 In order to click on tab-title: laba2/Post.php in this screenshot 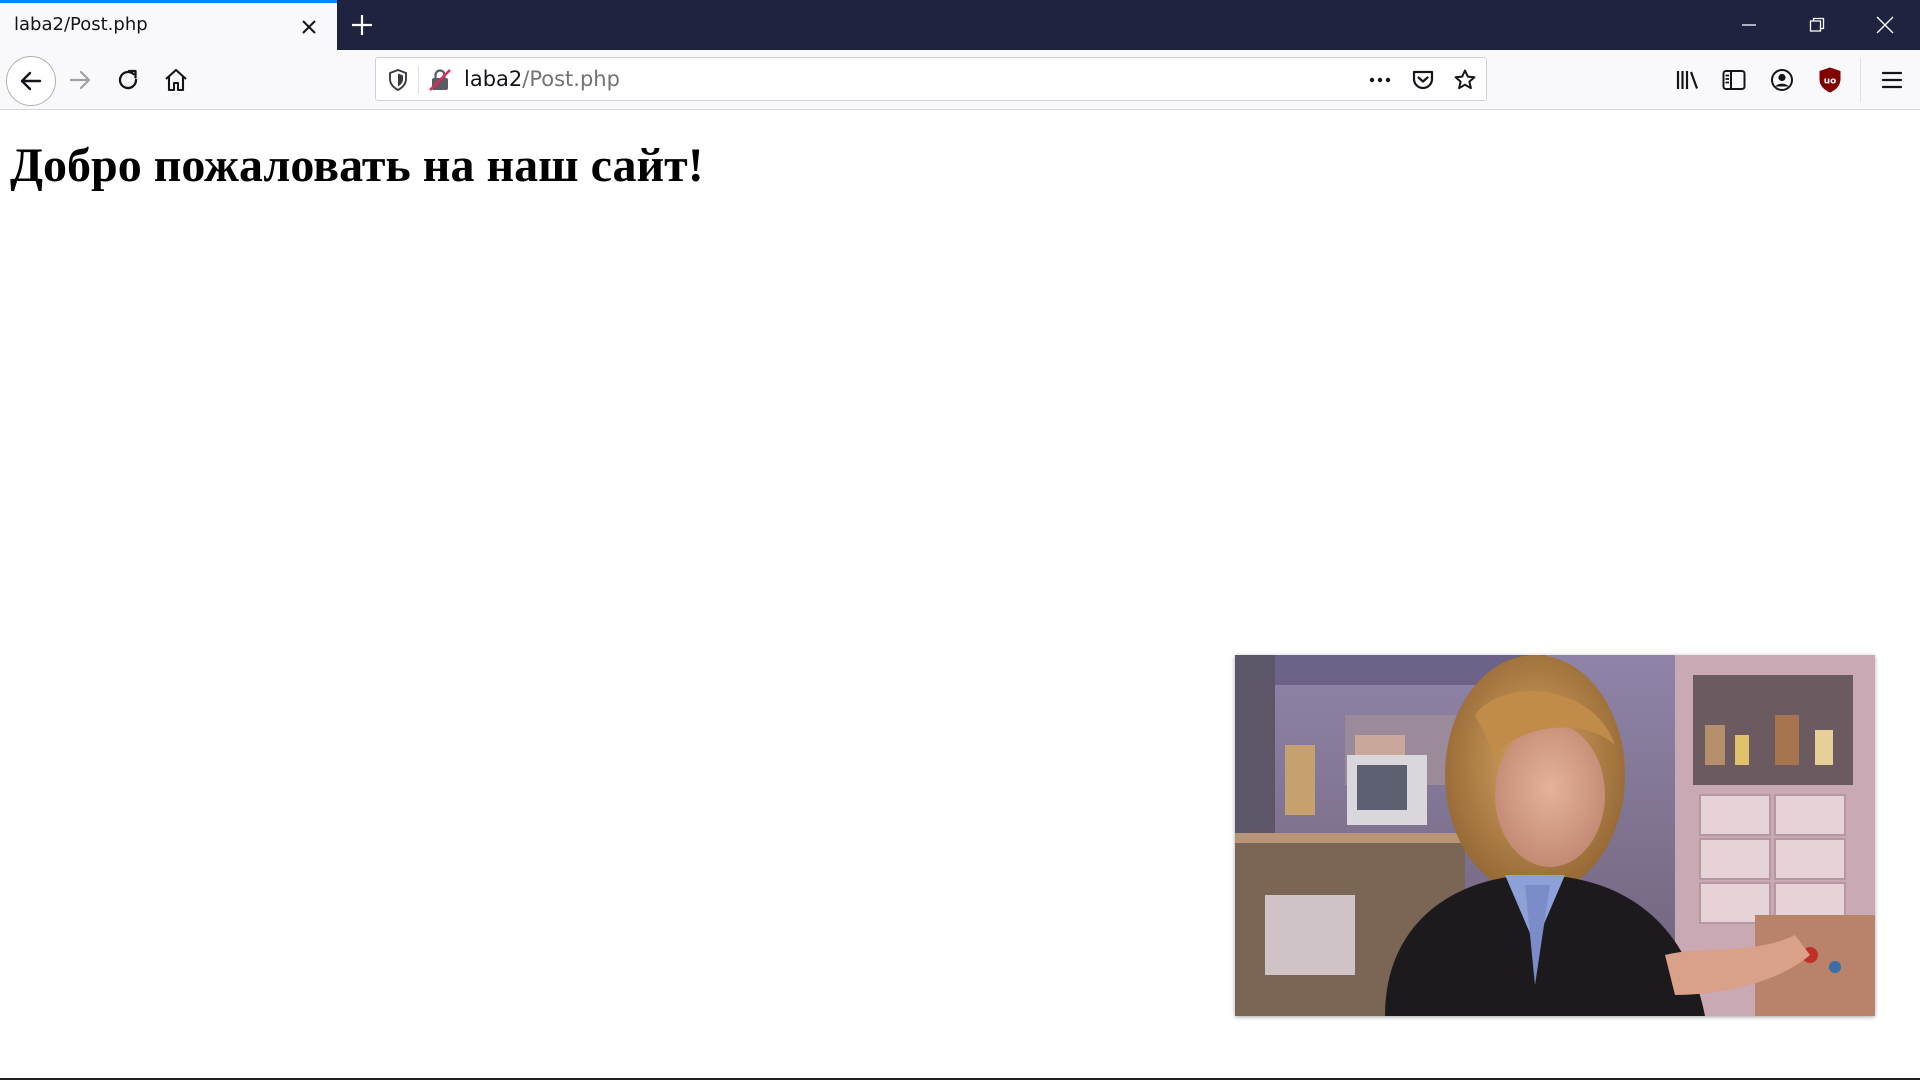, I will do `click(81, 24)`.